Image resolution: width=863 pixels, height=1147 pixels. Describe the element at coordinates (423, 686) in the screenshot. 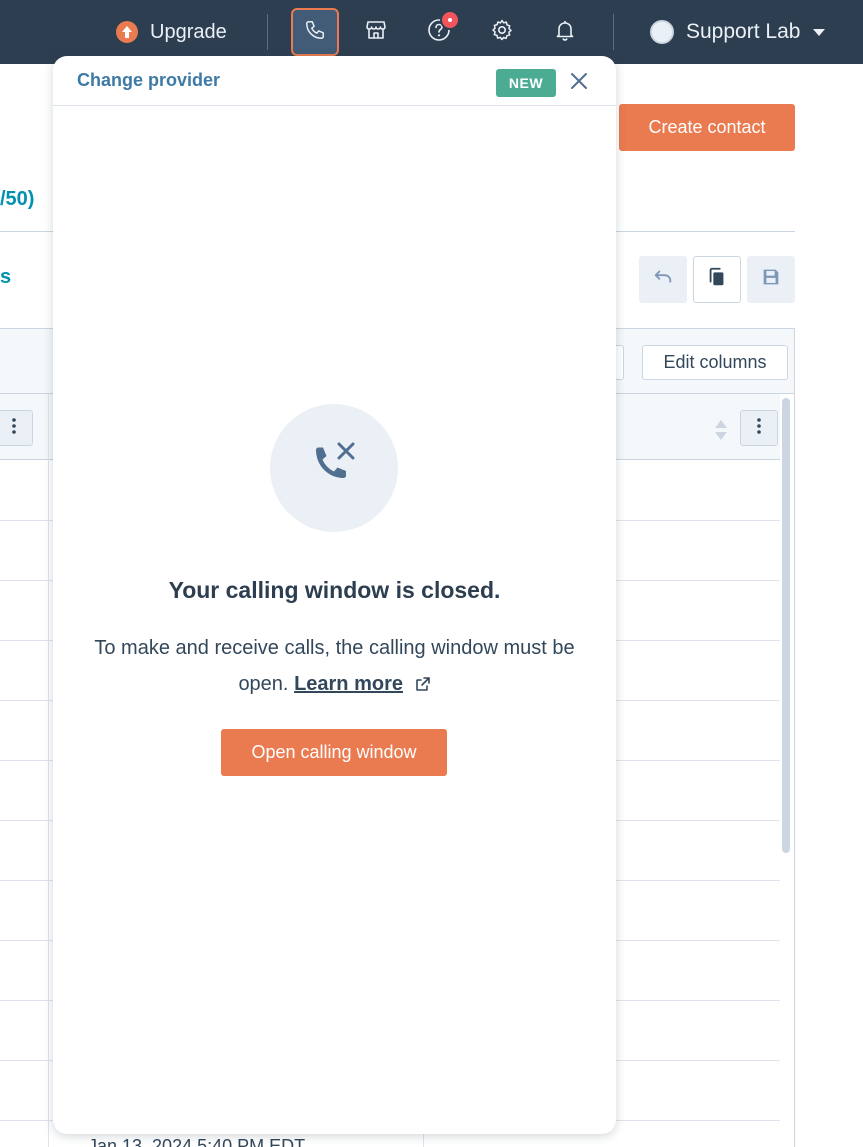

I see `external-link-icon` at that location.